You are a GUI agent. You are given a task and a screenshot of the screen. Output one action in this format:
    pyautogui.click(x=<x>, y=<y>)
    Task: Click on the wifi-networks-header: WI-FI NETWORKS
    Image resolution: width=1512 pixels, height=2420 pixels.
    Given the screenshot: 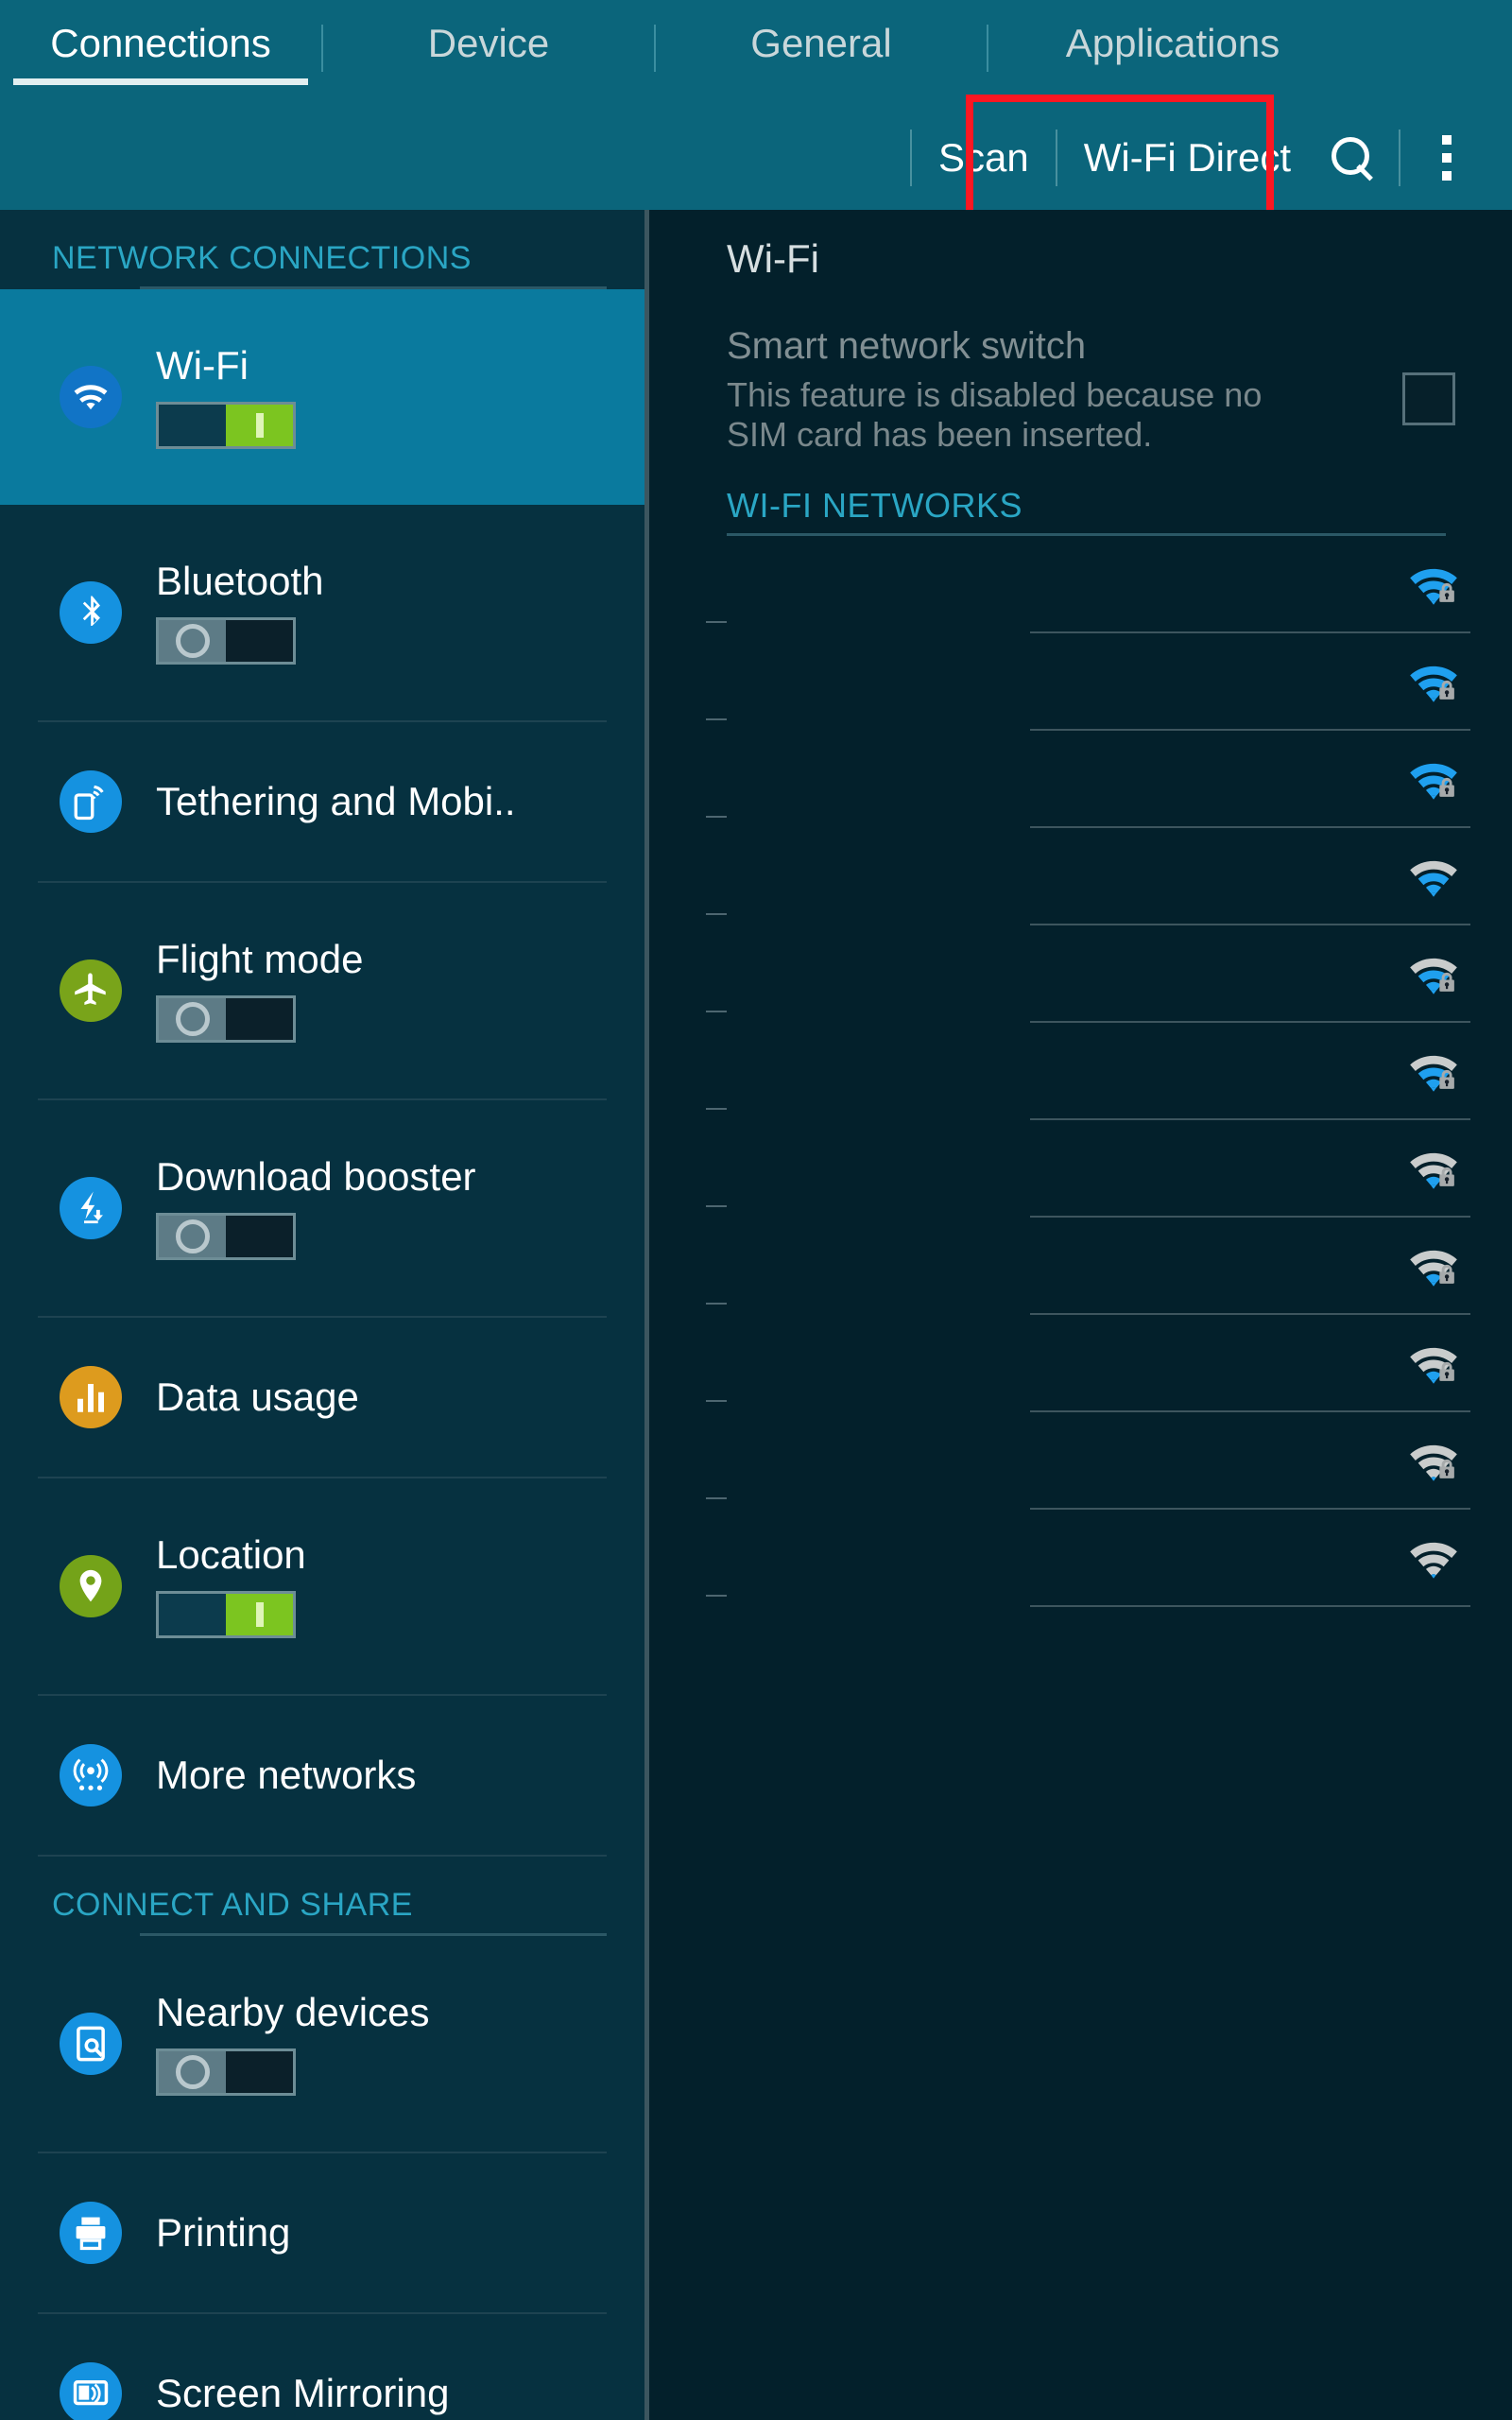 What is the action you would take?
    pyautogui.click(x=874, y=505)
    